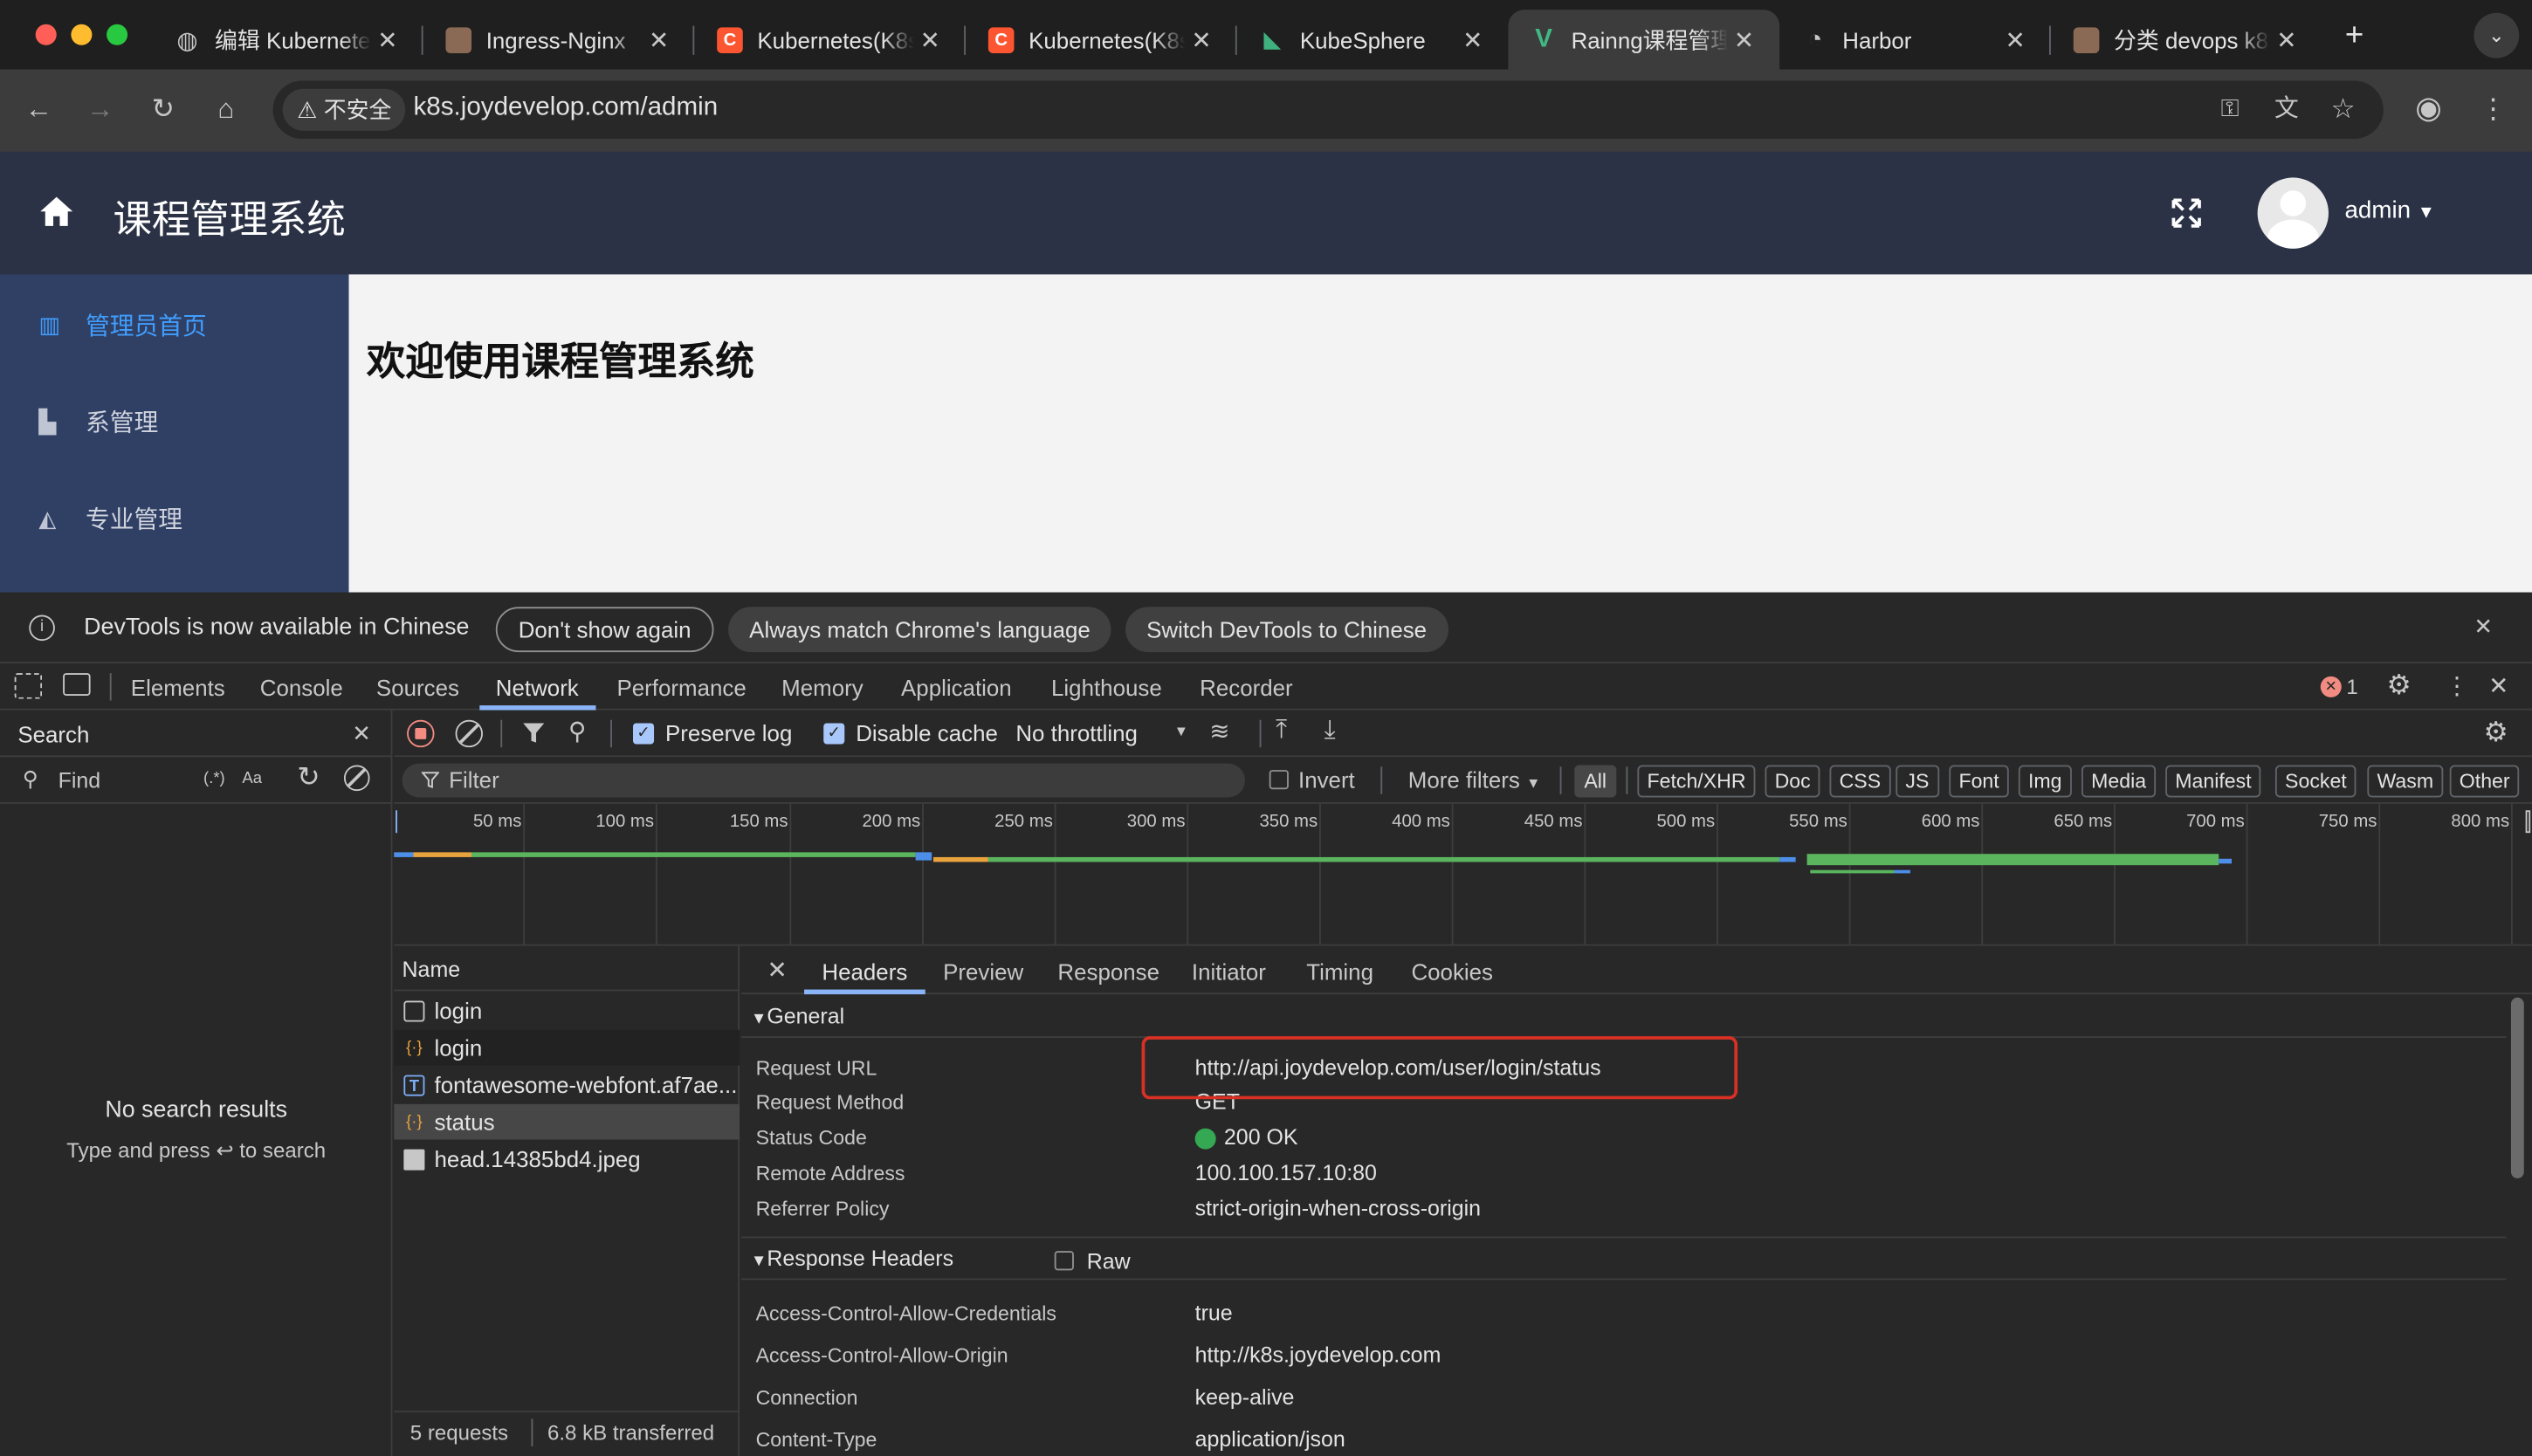 This screenshot has height=1456, width=2532. Describe the element at coordinates (1246, 688) in the screenshot. I see `tab-recorder: Recorder` at that location.